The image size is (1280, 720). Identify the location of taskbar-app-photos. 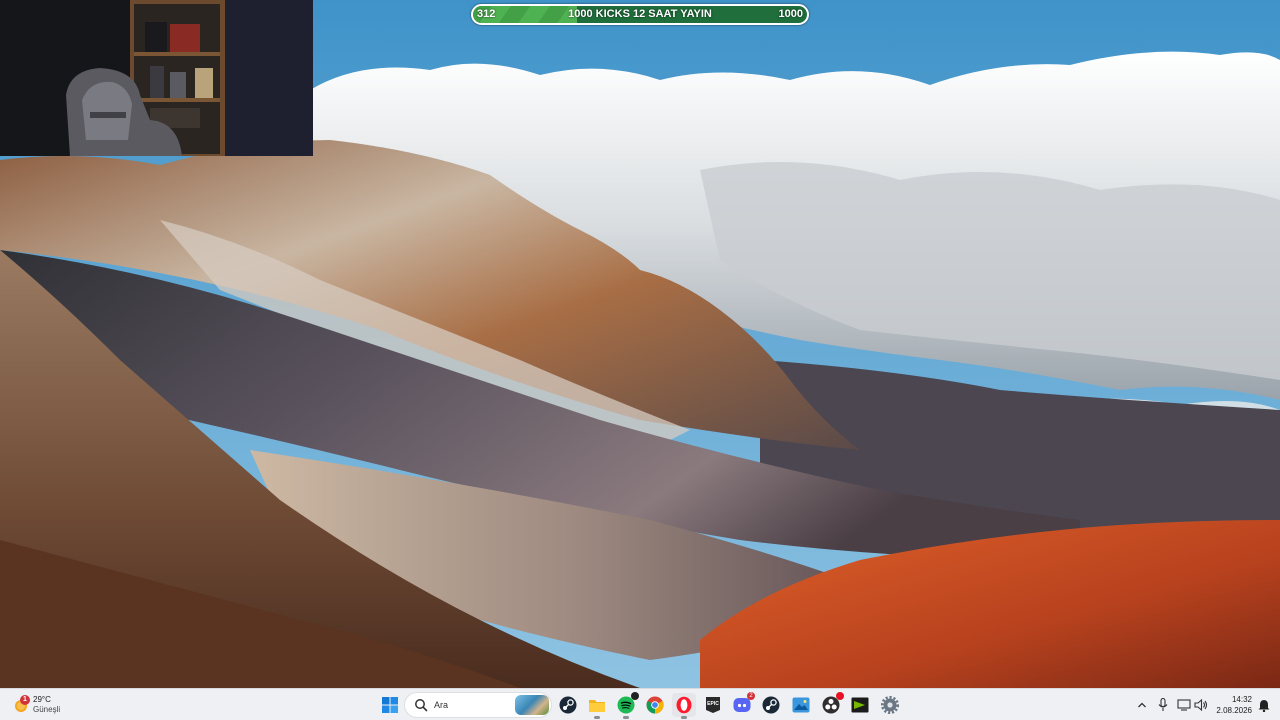
(801, 705).